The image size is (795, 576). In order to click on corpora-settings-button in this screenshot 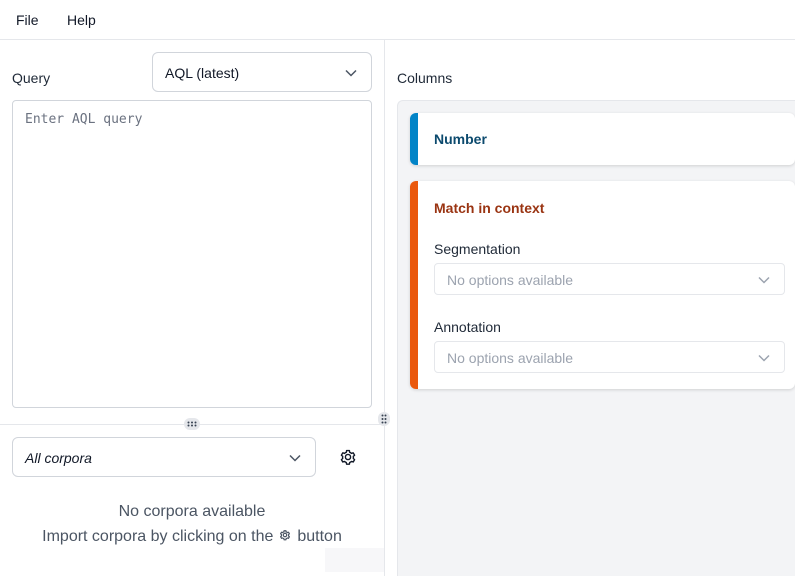, I will do `click(348, 457)`.